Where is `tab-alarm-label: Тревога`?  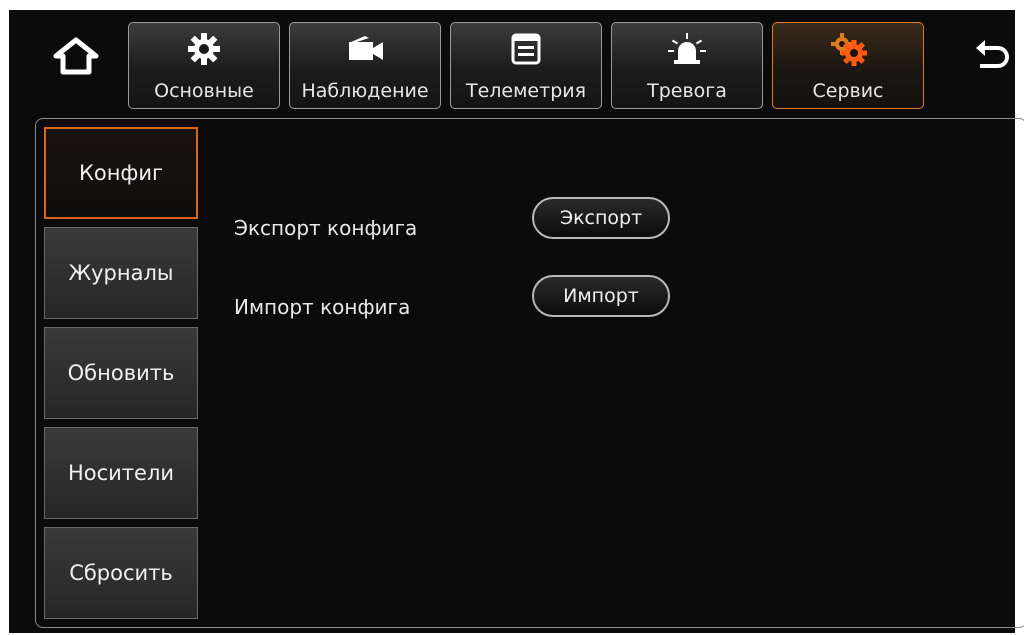 tab-alarm-label: Тревога is located at coordinates (687, 91).